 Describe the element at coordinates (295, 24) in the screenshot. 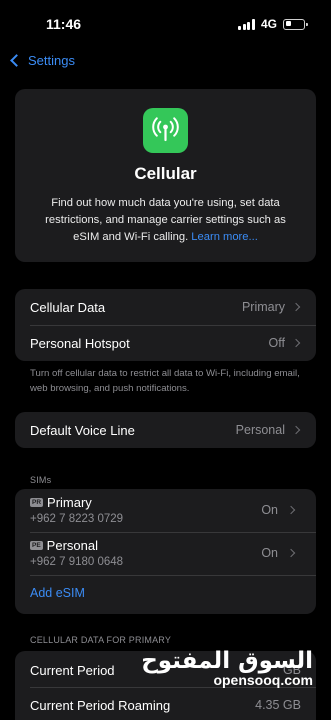

I see `battery-icon` at that location.